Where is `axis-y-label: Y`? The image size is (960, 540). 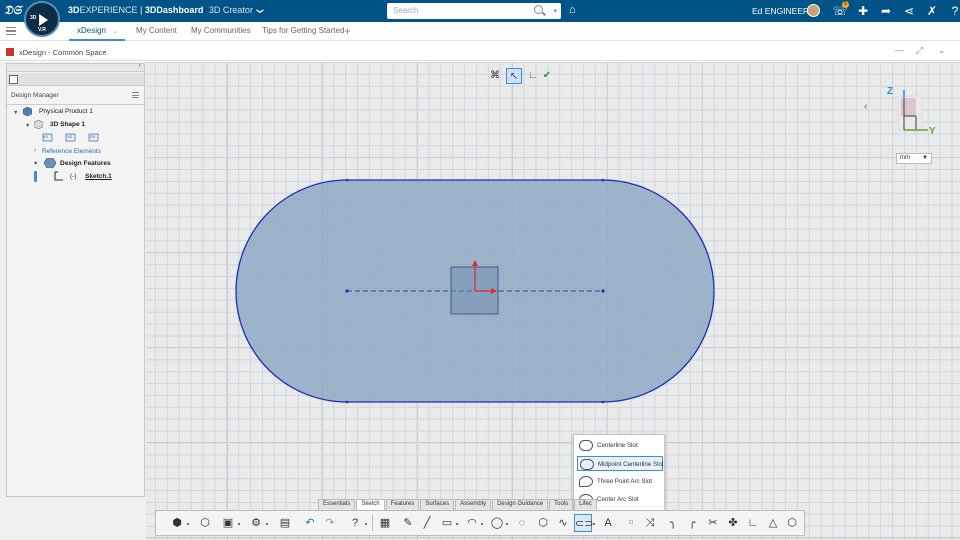 axis-y-label: Y is located at coordinates (932, 131).